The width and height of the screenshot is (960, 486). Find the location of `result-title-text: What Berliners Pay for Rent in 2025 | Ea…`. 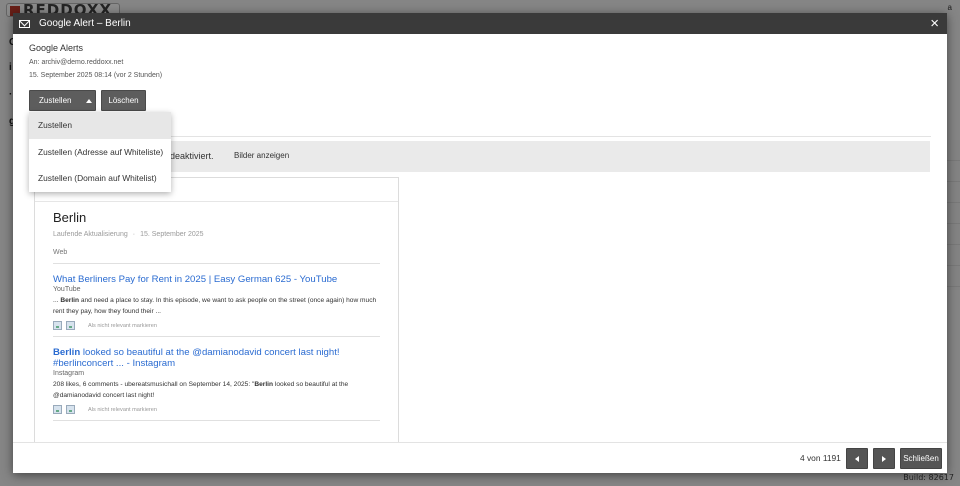

result-title-text: What Berliners Pay for Rent in 2025 | Ea… is located at coordinates (195, 279).